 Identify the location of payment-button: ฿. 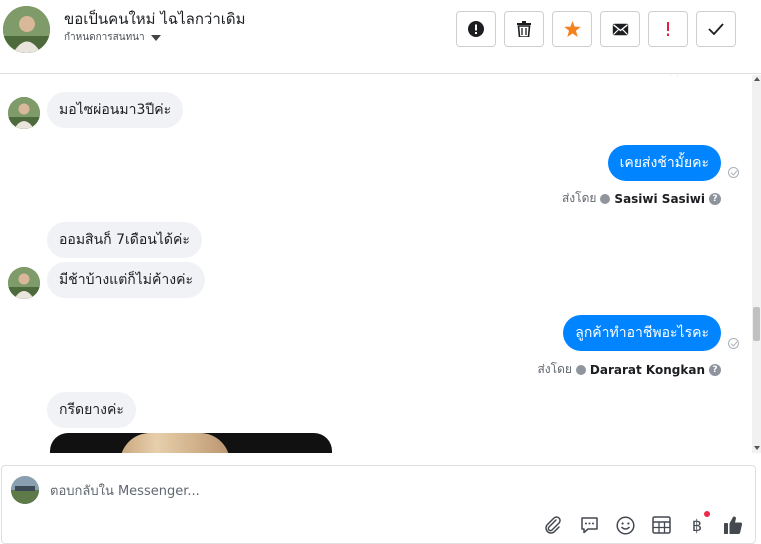
(698, 523).